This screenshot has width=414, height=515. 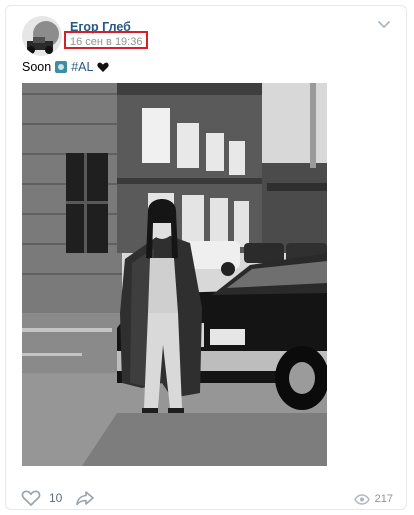 I want to click on photo-emoji-icon, so click(x=61, y=67).